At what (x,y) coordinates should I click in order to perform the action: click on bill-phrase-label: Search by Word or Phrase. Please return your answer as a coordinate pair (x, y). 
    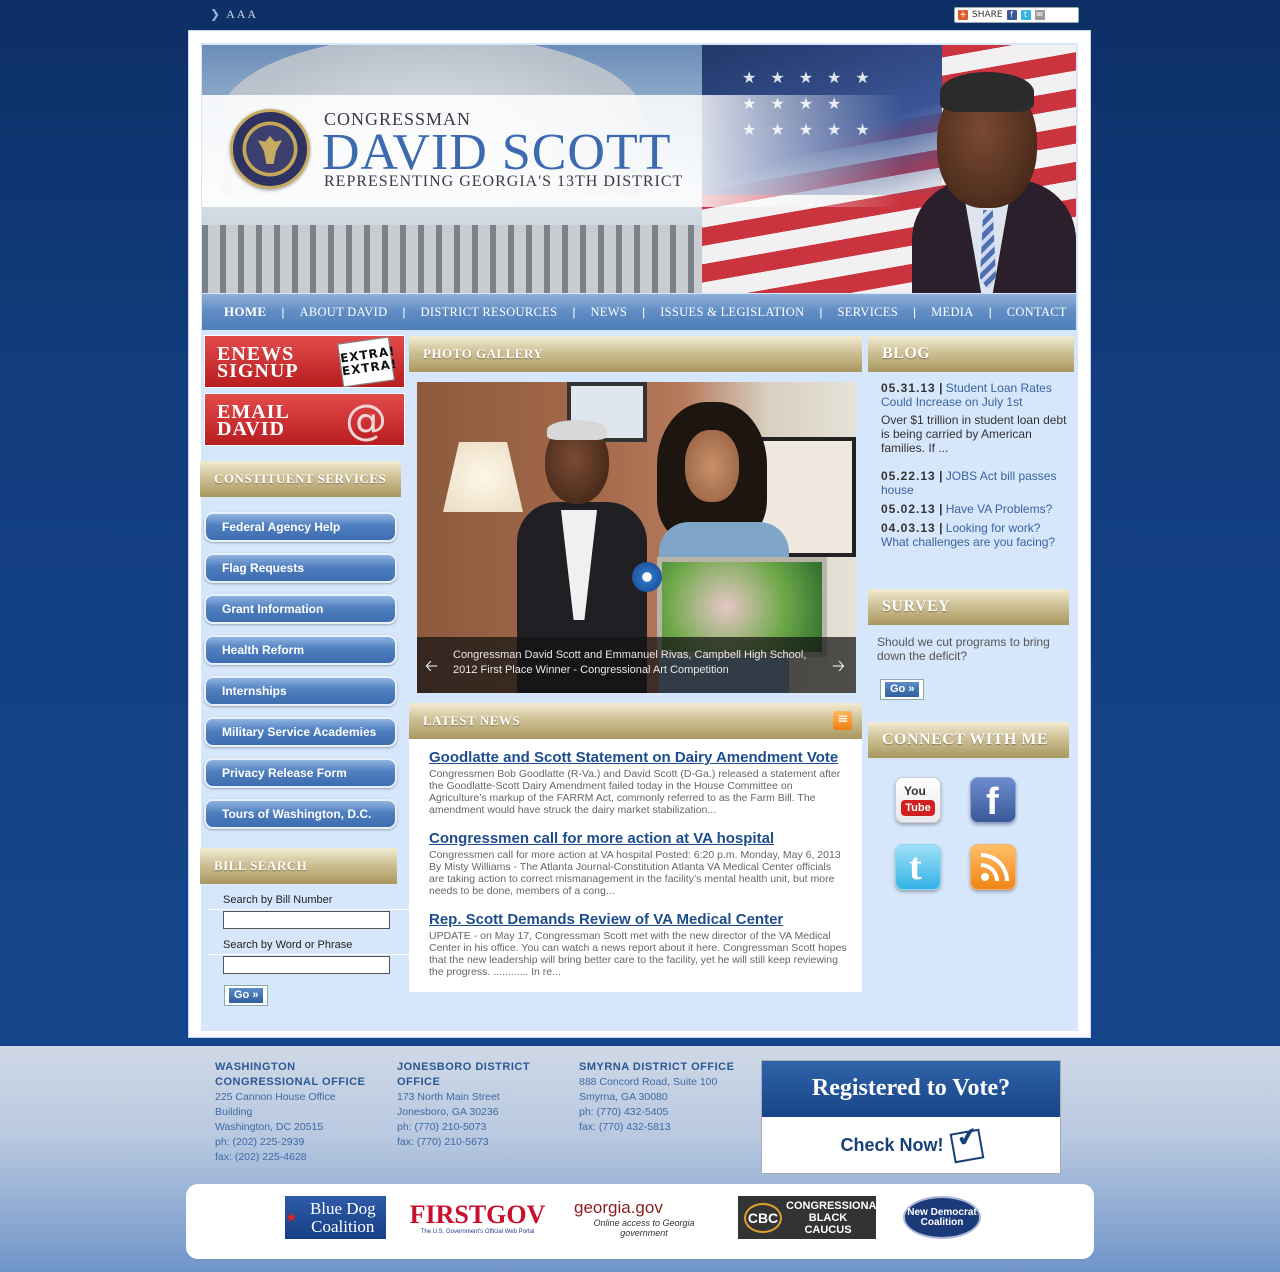
    Looking at the image, I should click on (288, 945).